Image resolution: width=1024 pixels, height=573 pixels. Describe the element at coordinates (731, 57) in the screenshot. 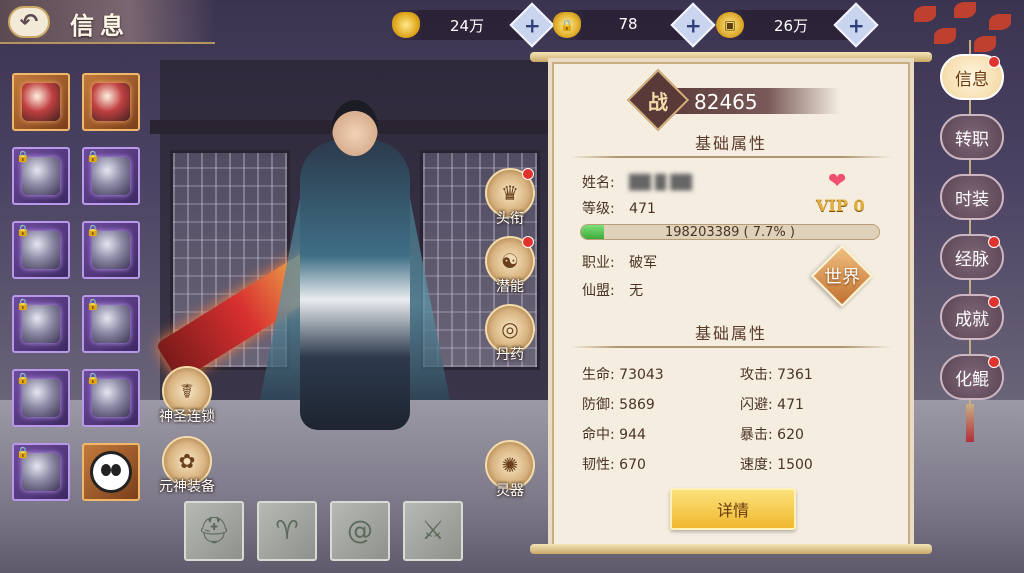

I see `scroll-roll-top` at that location.